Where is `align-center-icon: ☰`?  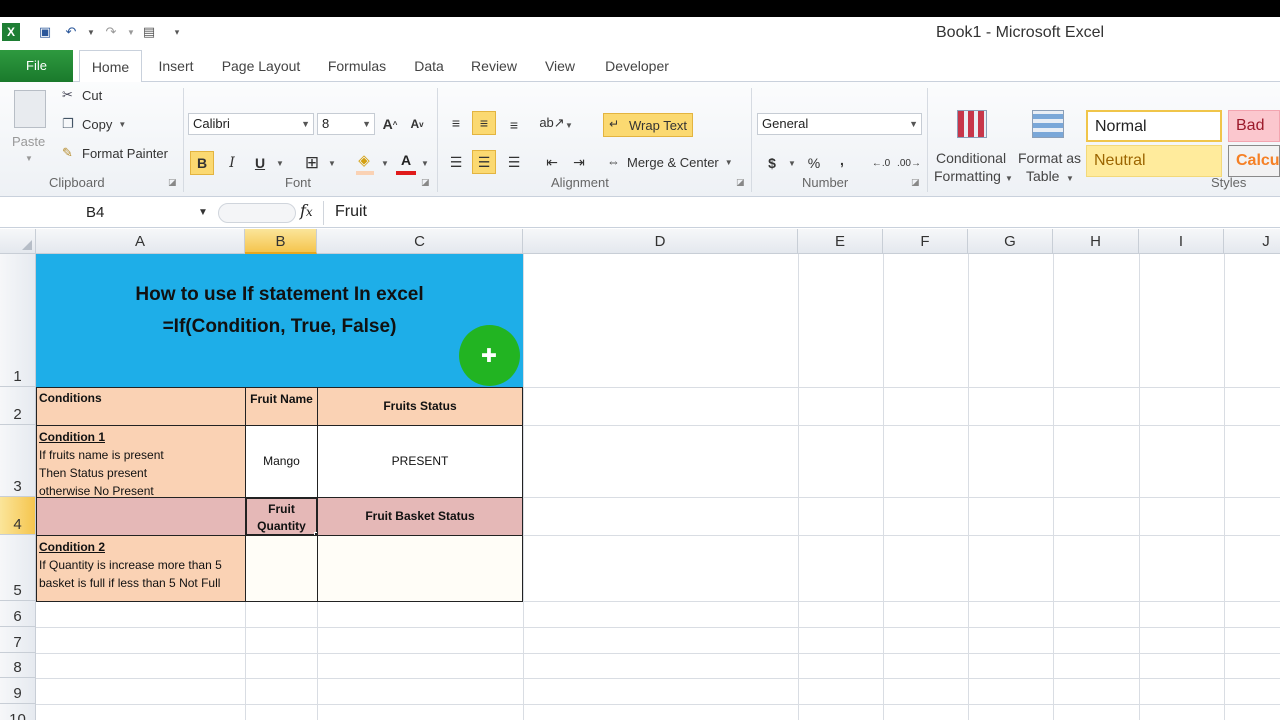
align-center-icon: ☰ is located at coordinates (484, 162).